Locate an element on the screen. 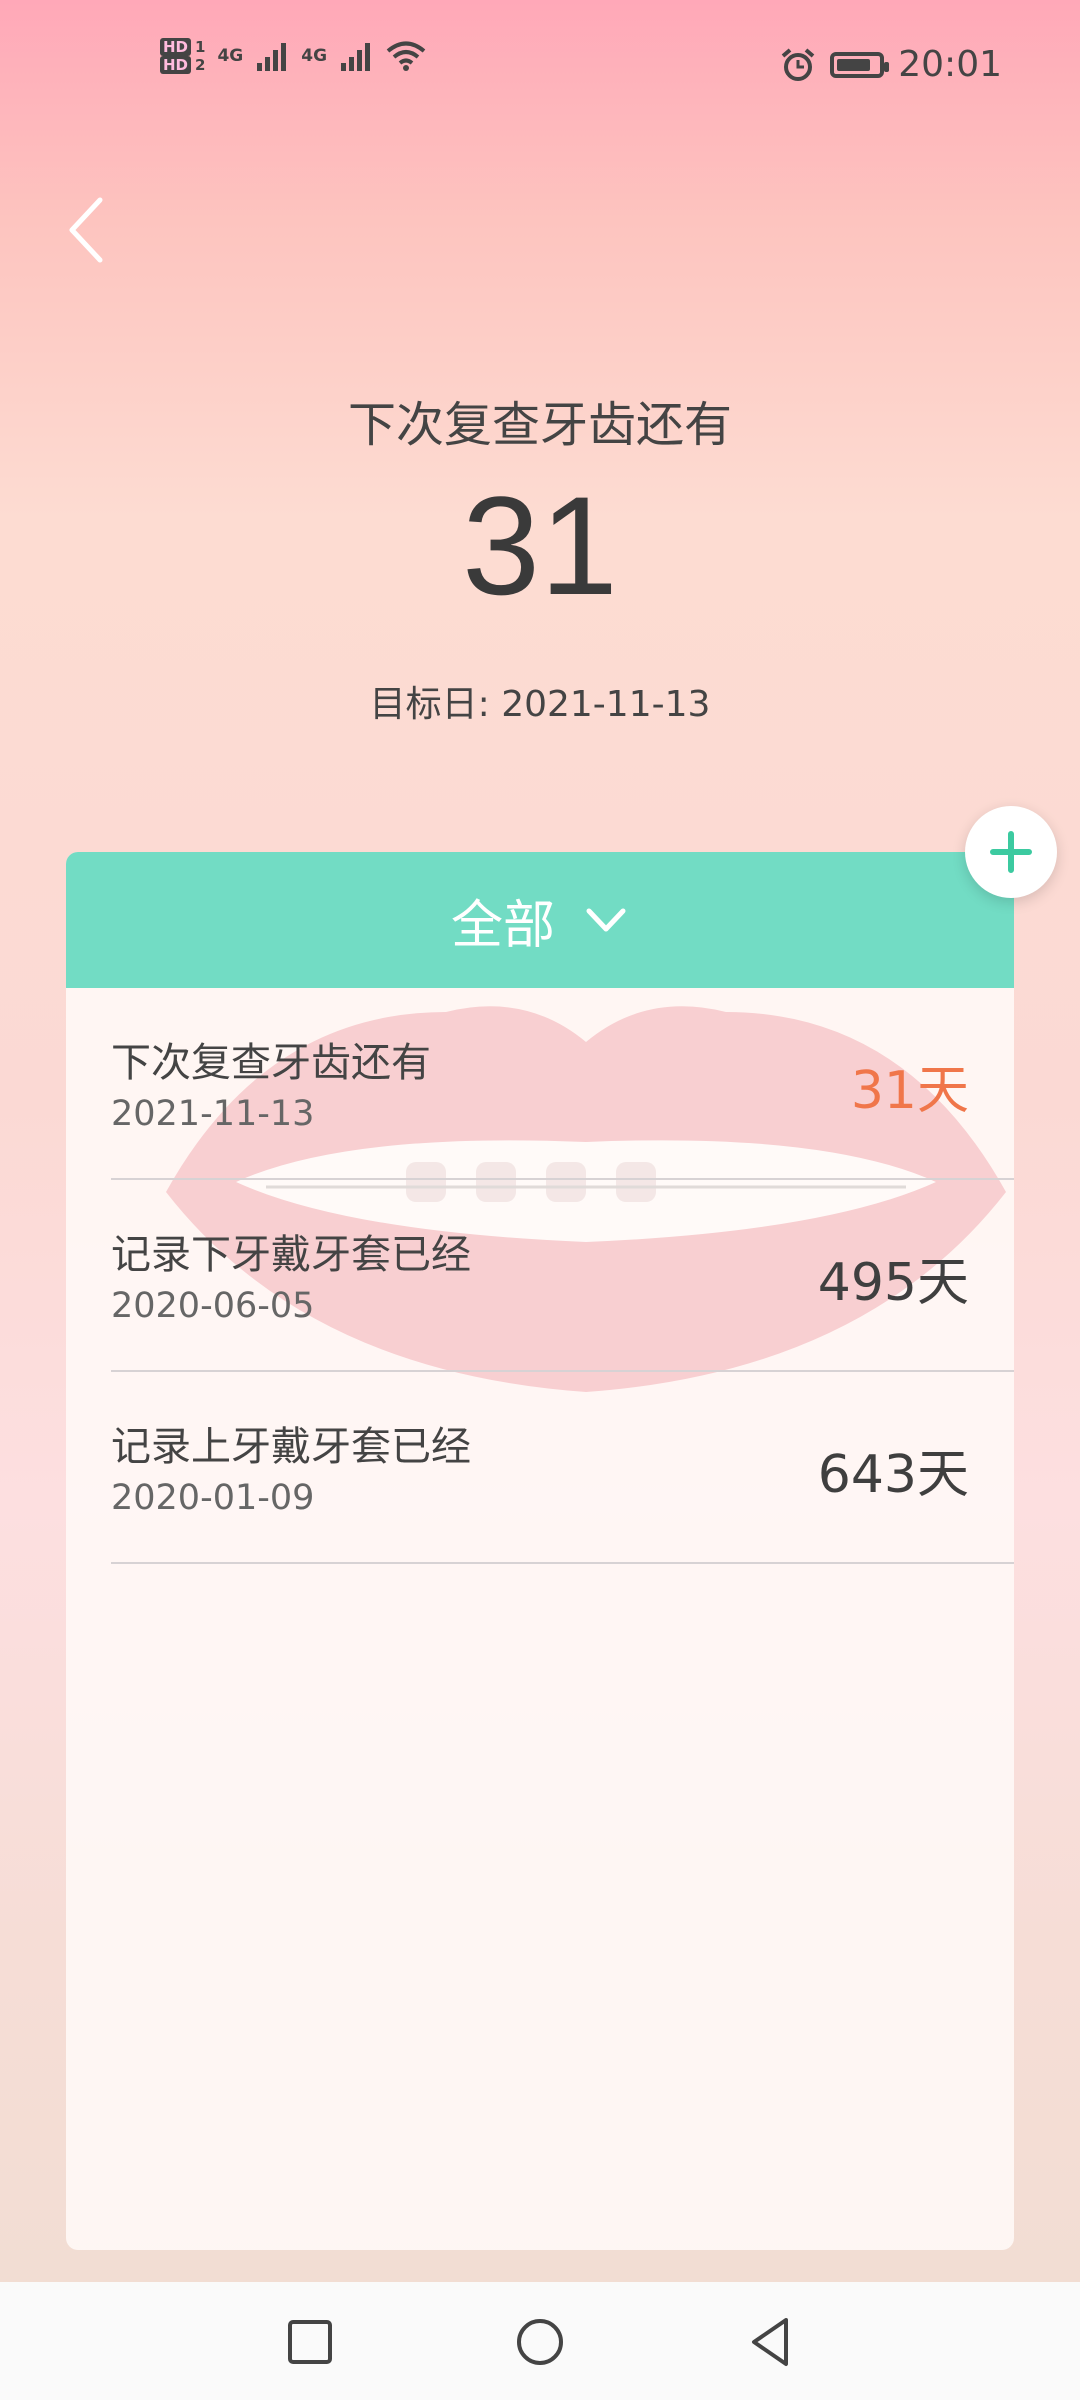 The height and width of the screenshot is (2400, 1080). back-nav-button is located at coordinates (770, 2342).